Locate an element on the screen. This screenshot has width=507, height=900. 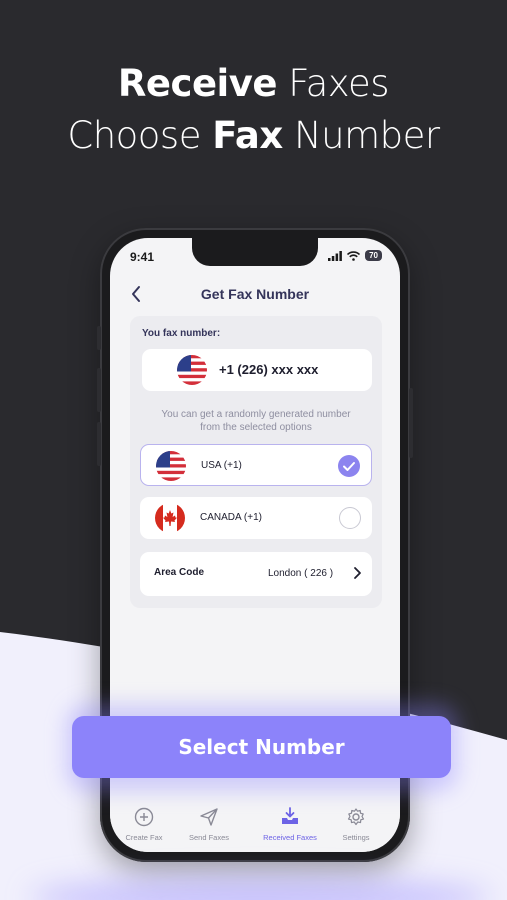
tab-create-fax-label: Create Fax is located at coordinates (144, 837).